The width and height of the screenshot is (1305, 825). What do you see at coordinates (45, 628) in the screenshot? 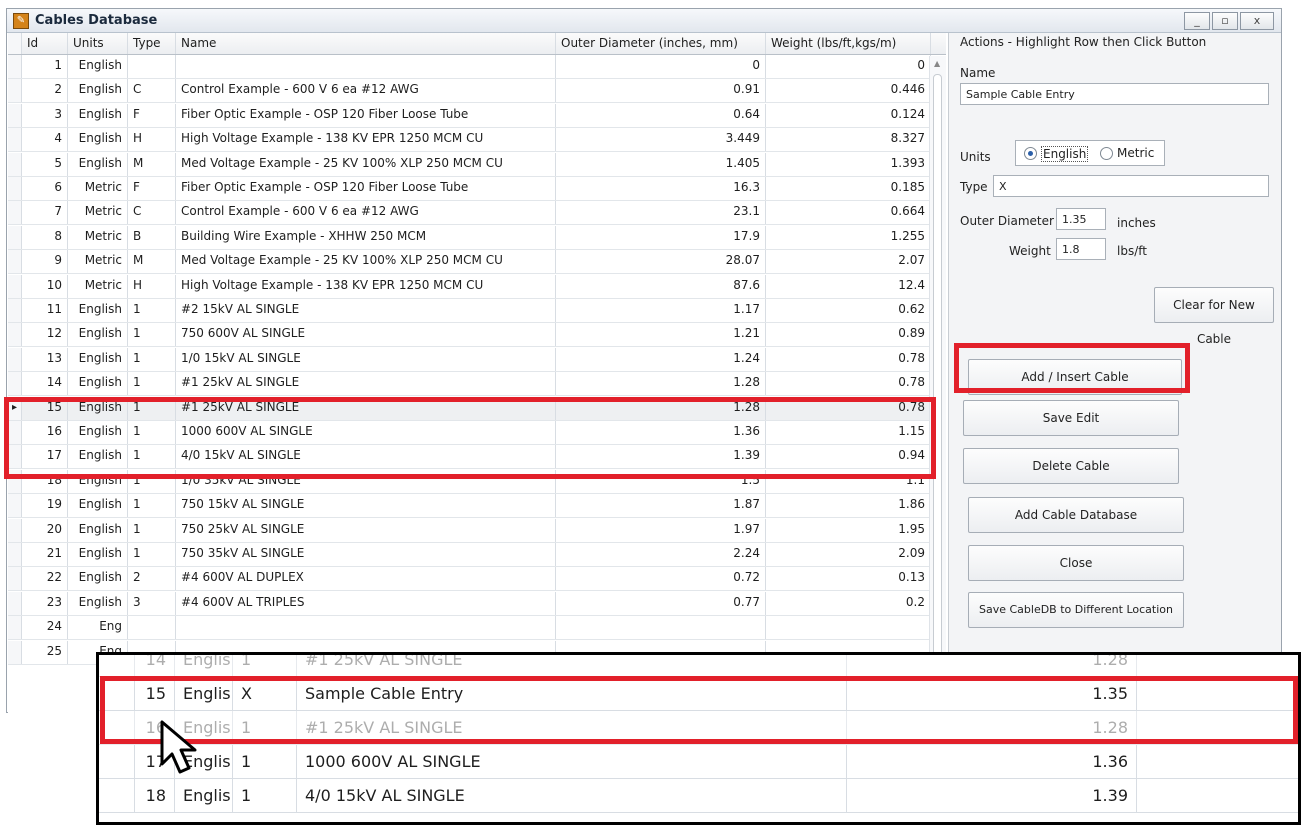
I see `cell-id: 24` at bounding box center [45, 628].